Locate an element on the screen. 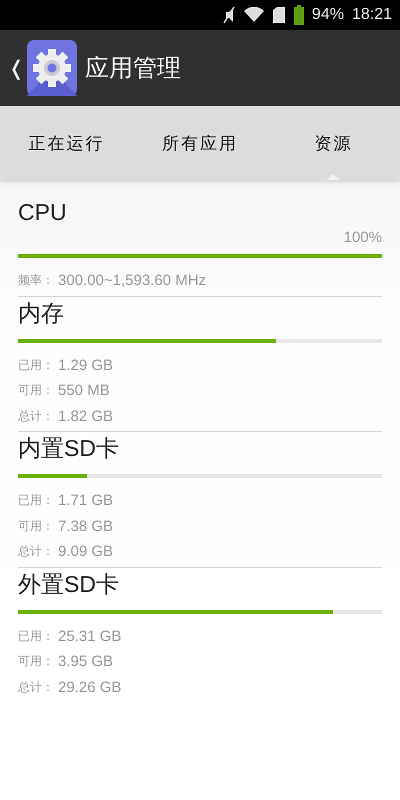 Image resolution: width=400 pixels, height=800 pixels. section-title: 外置SD卡 is located at coordinates (69, 584).